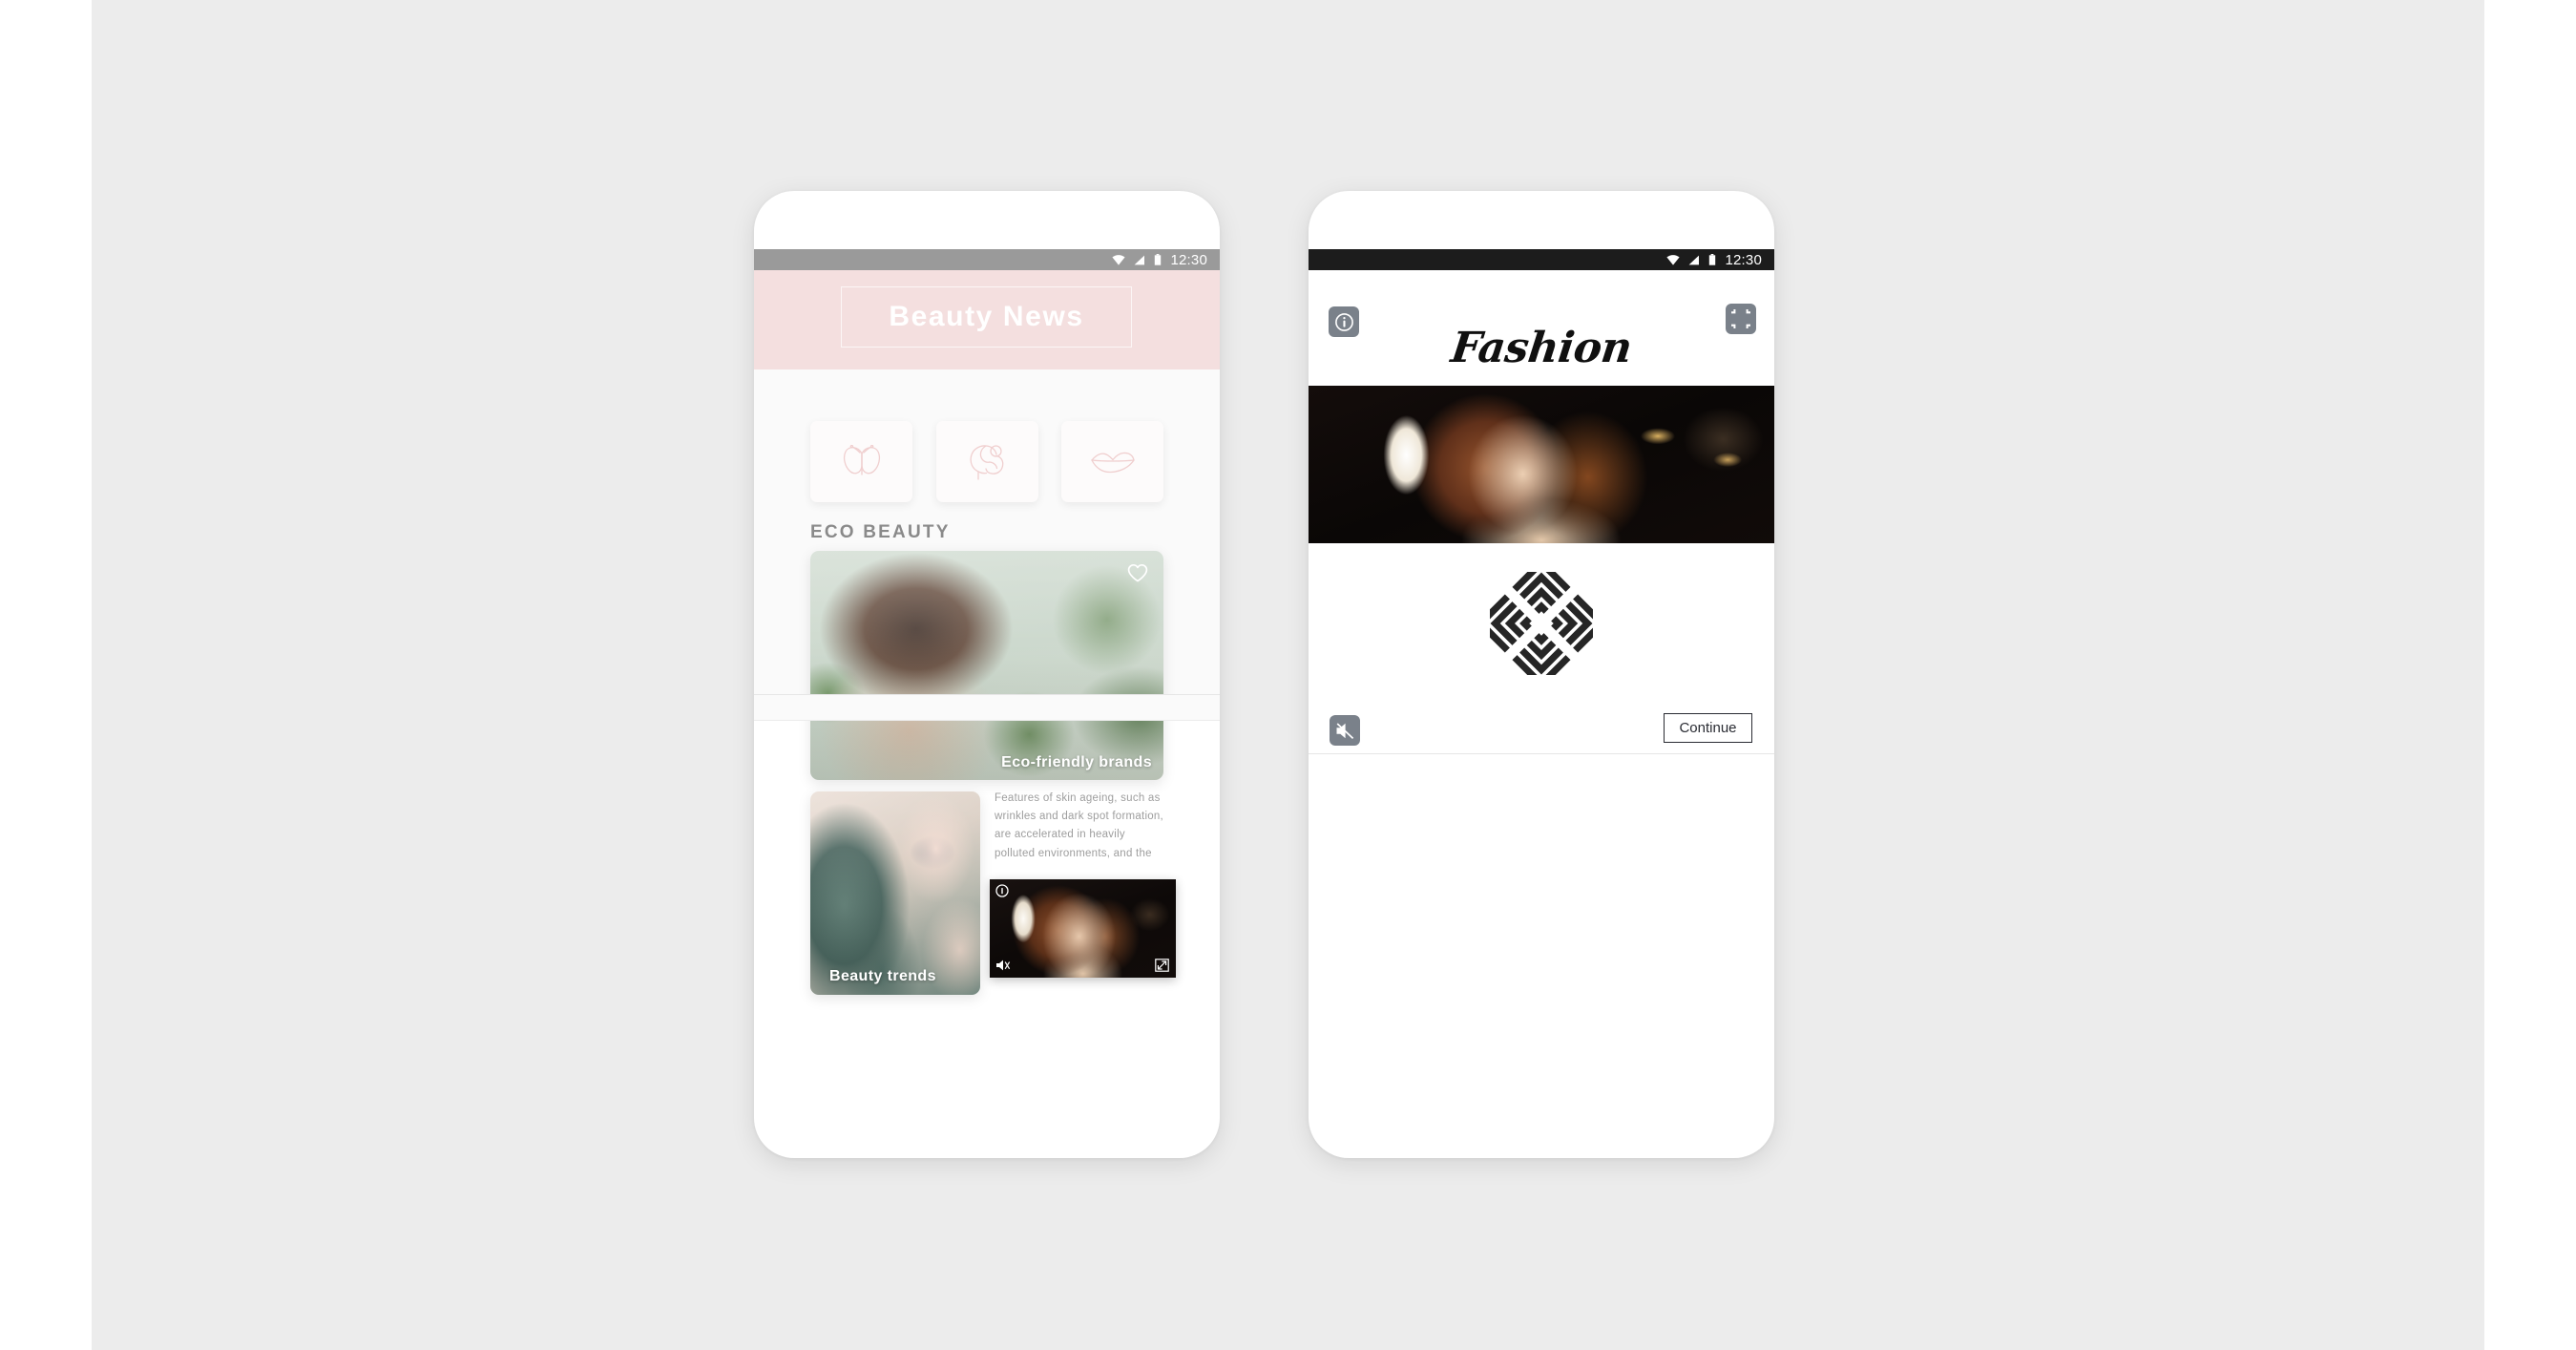  I want to click on category-card-butterfly, so click(861, 461).